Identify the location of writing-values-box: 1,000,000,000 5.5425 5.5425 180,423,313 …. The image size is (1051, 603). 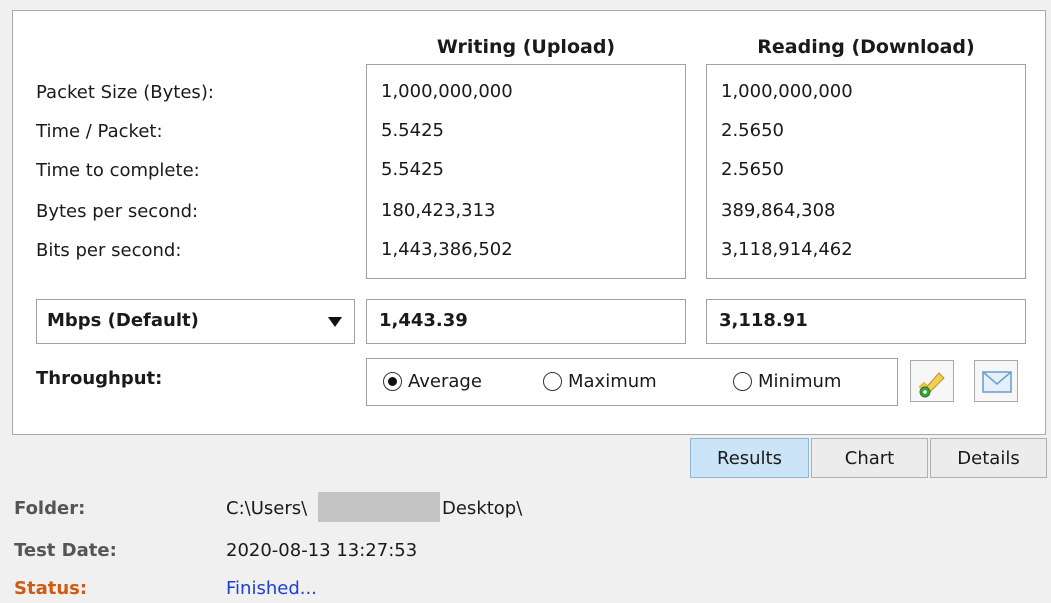
(526, 171).